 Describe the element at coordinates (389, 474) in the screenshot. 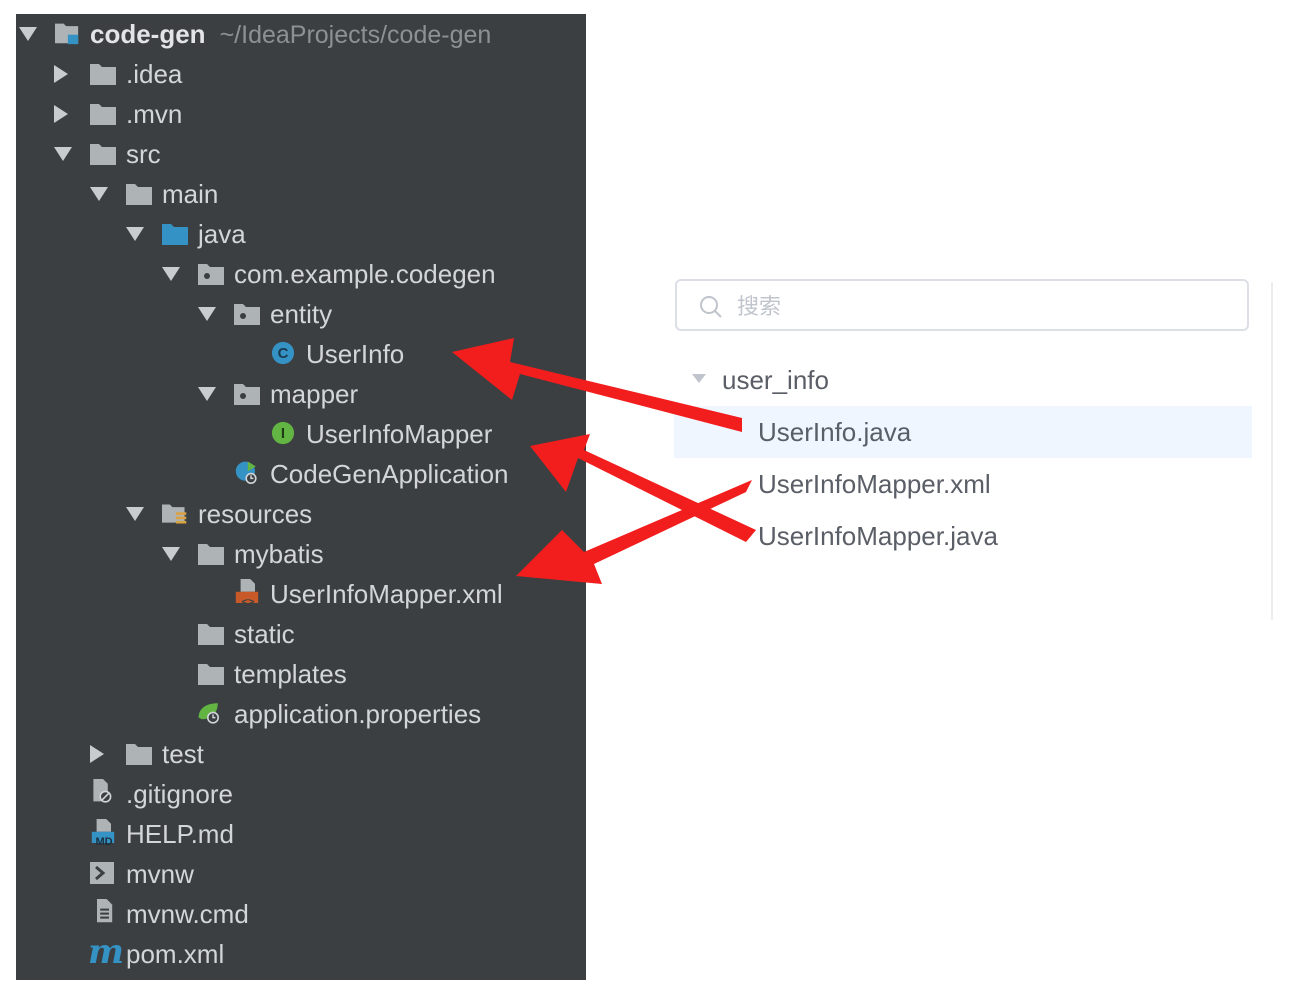

I see `tree-item-label: CodeGenApplication` at that location.